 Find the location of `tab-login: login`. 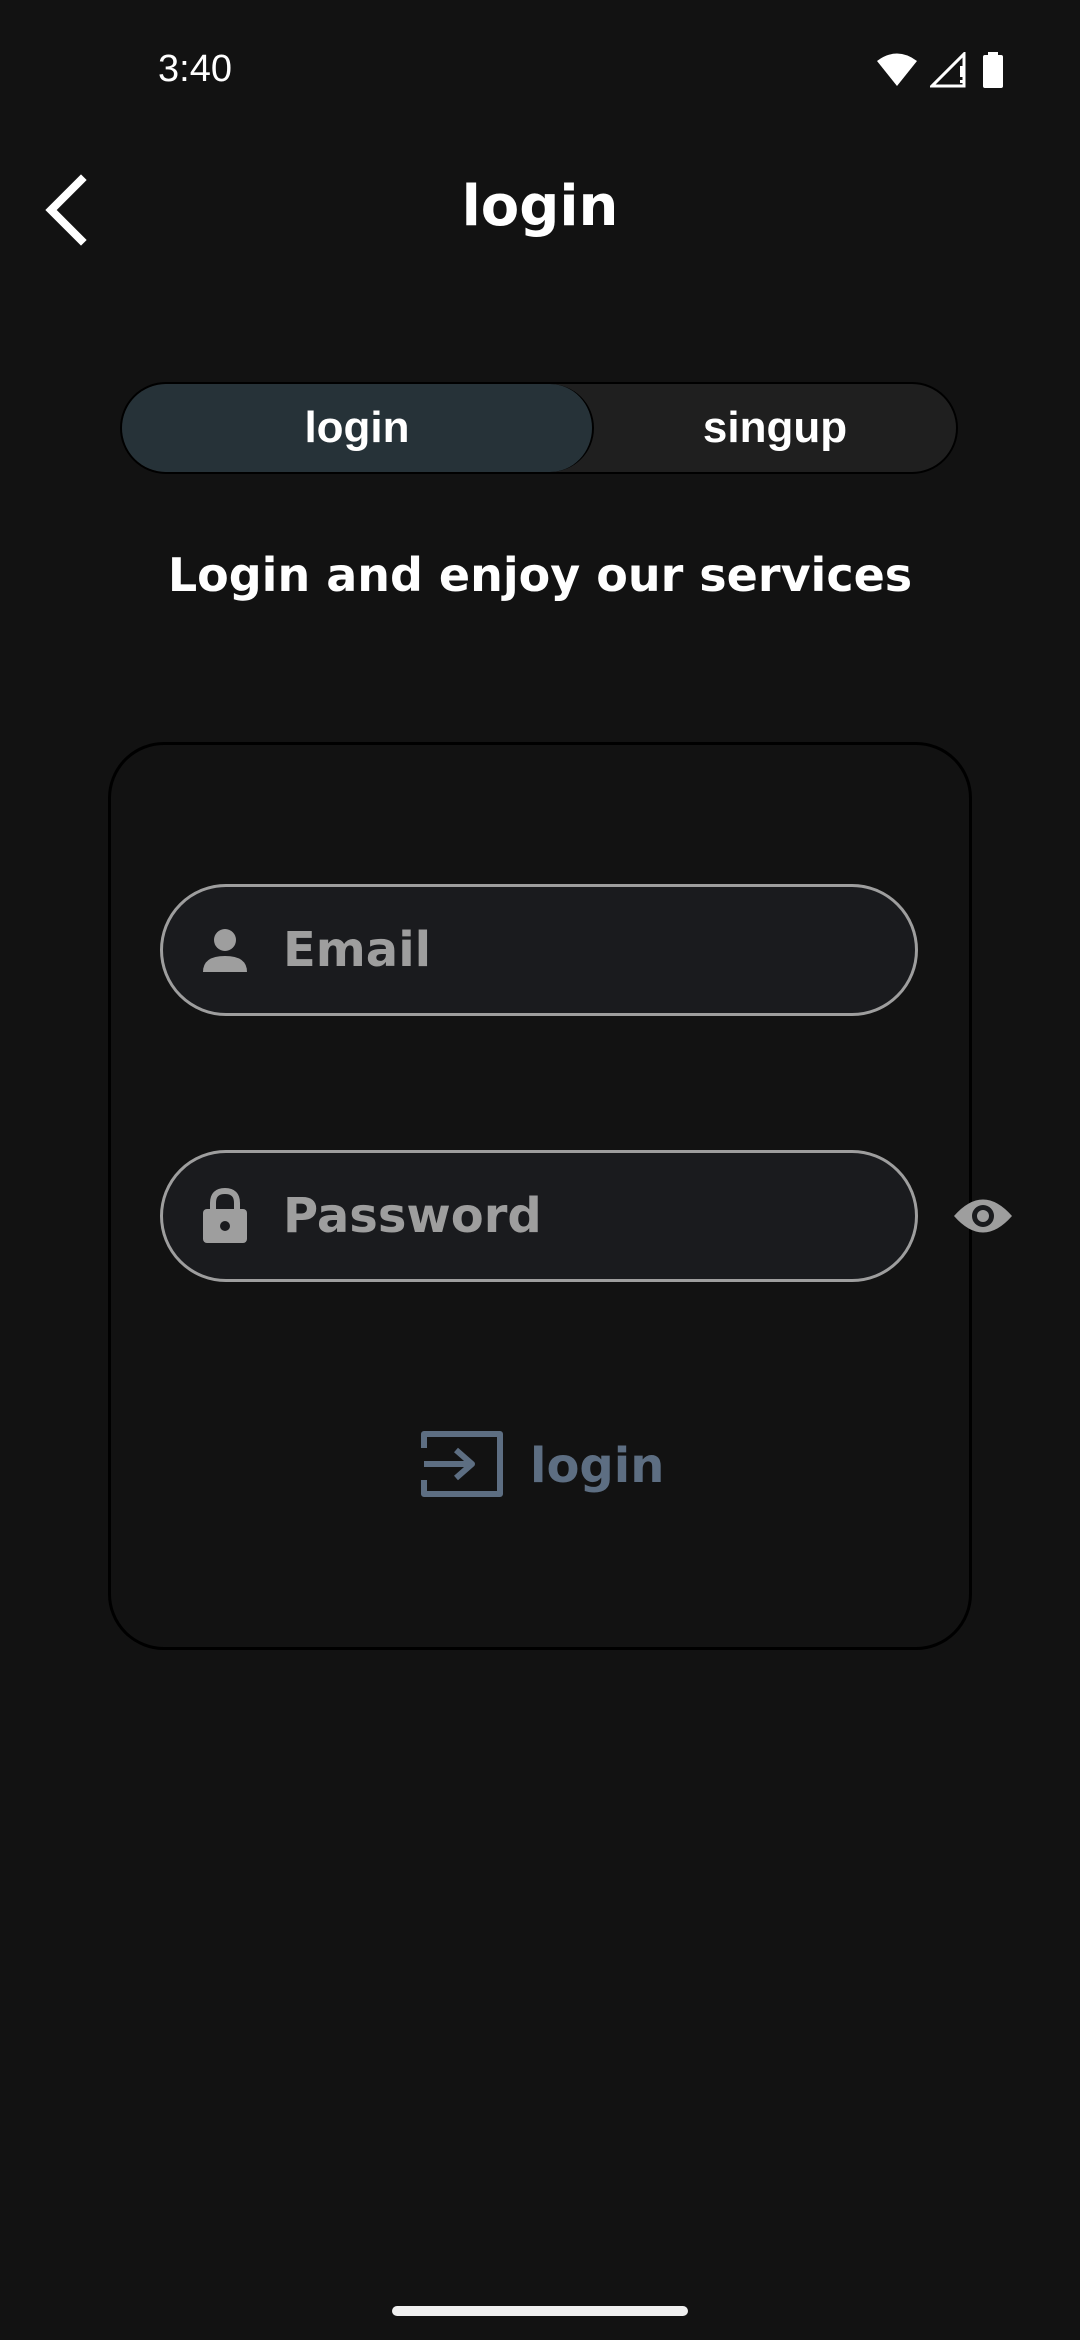

tab-login: login is located at coordinates (358, 428).